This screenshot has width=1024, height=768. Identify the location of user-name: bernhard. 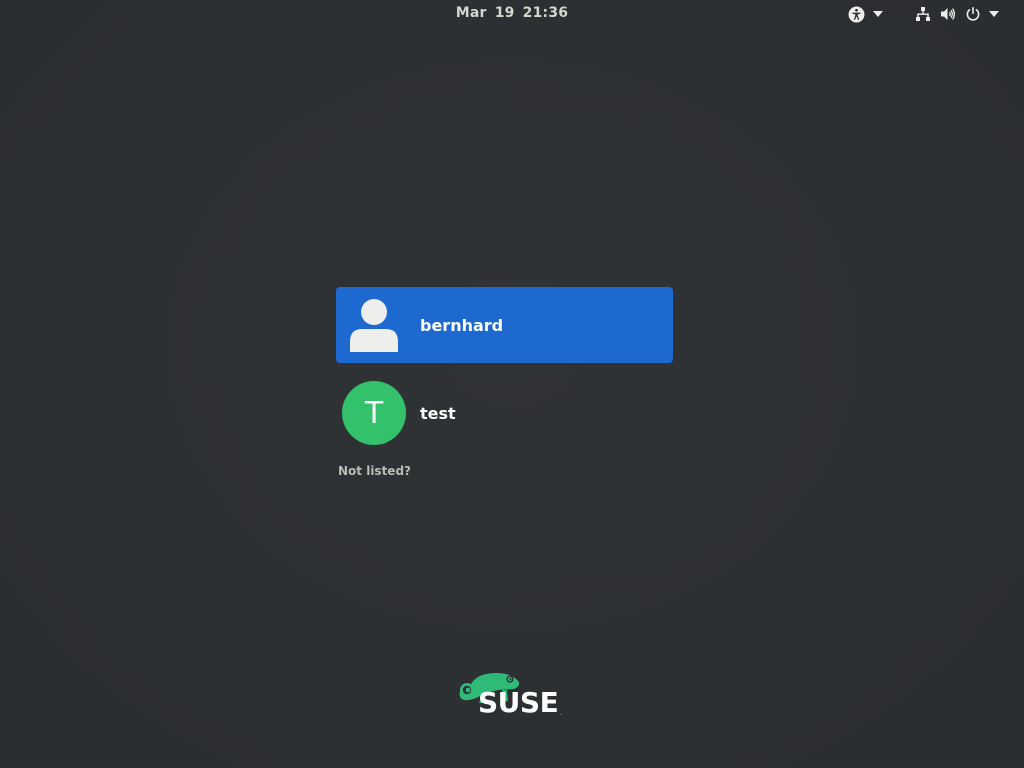
(462, 325).